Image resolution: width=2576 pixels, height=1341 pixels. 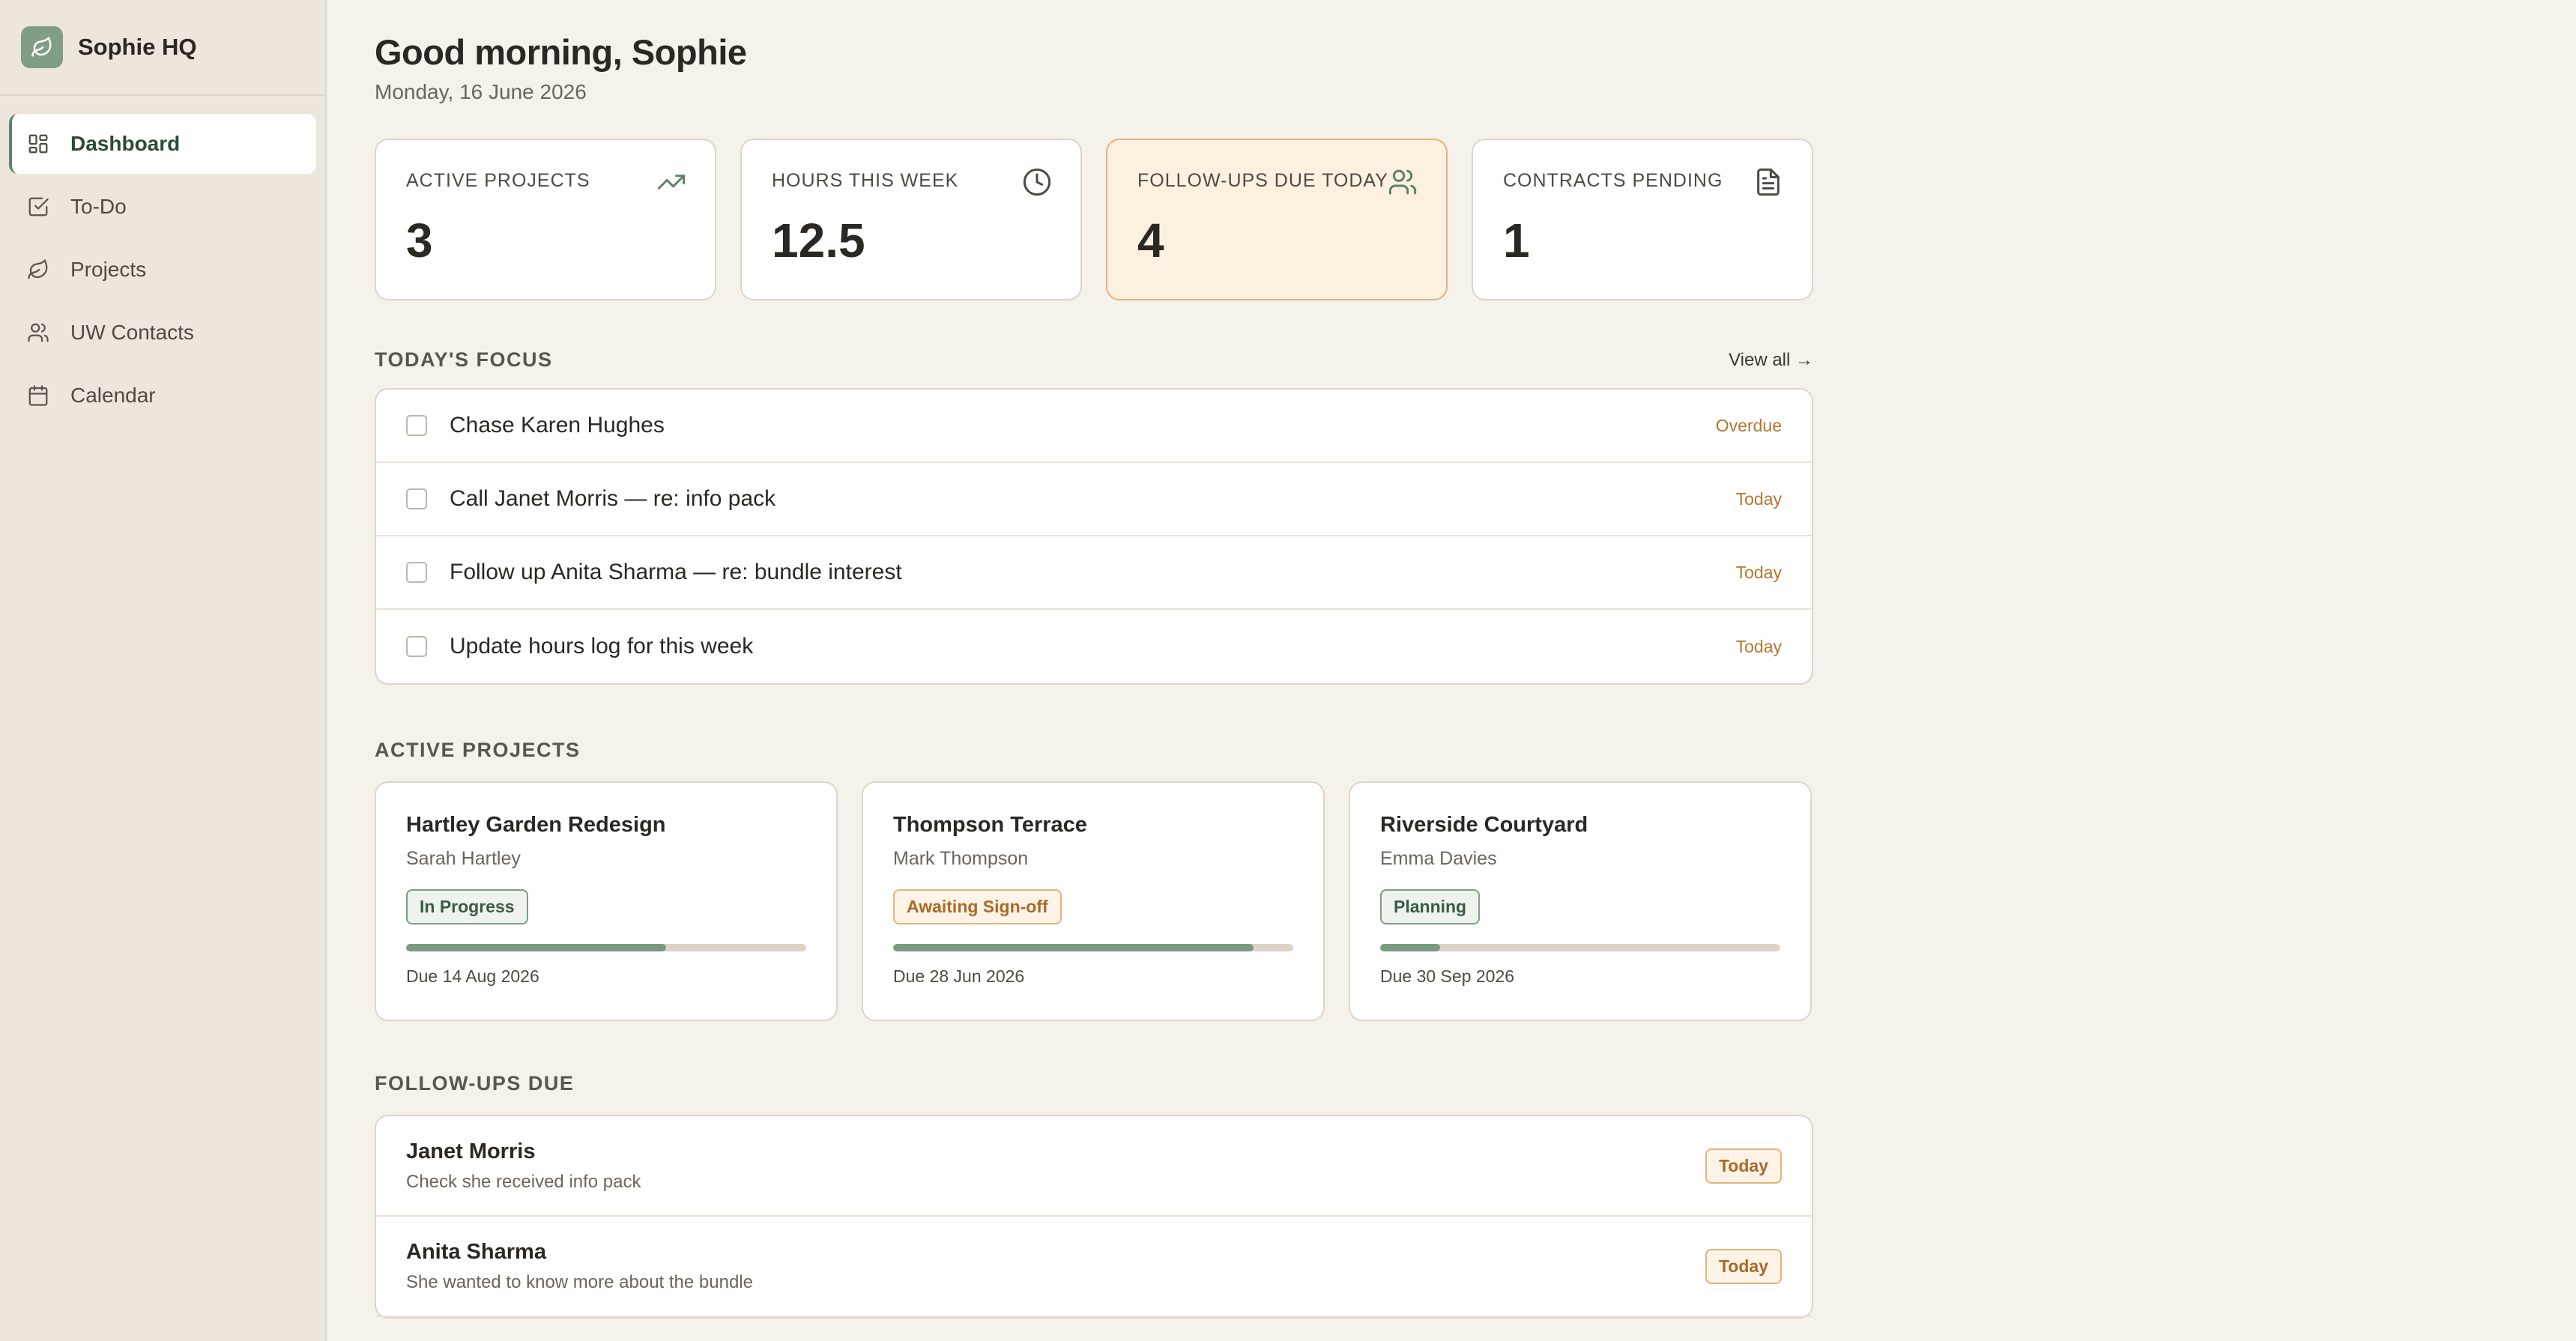 I want to click on app-name: Sophie HQ, so click(x=137, y=47).